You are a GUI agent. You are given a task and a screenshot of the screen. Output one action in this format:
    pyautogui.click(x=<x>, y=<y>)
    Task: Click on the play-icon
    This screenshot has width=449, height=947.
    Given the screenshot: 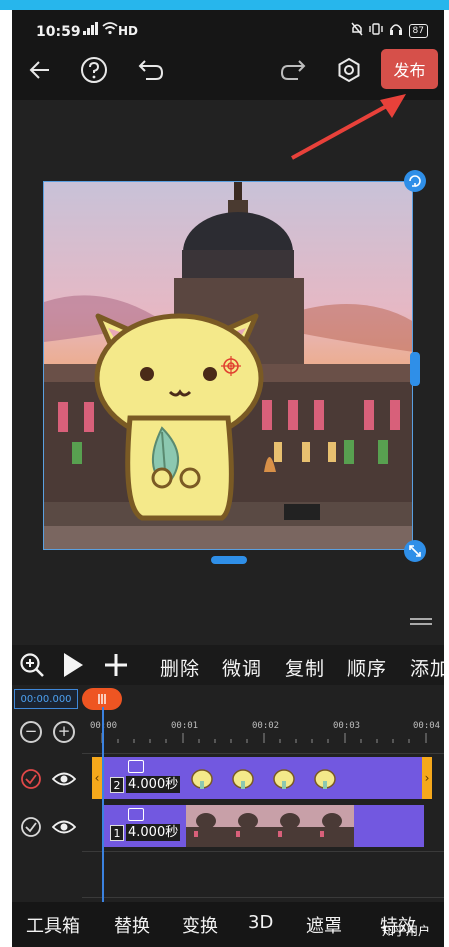 What is the action you would take?
    pyautogui.click(x=73, y=665)
    